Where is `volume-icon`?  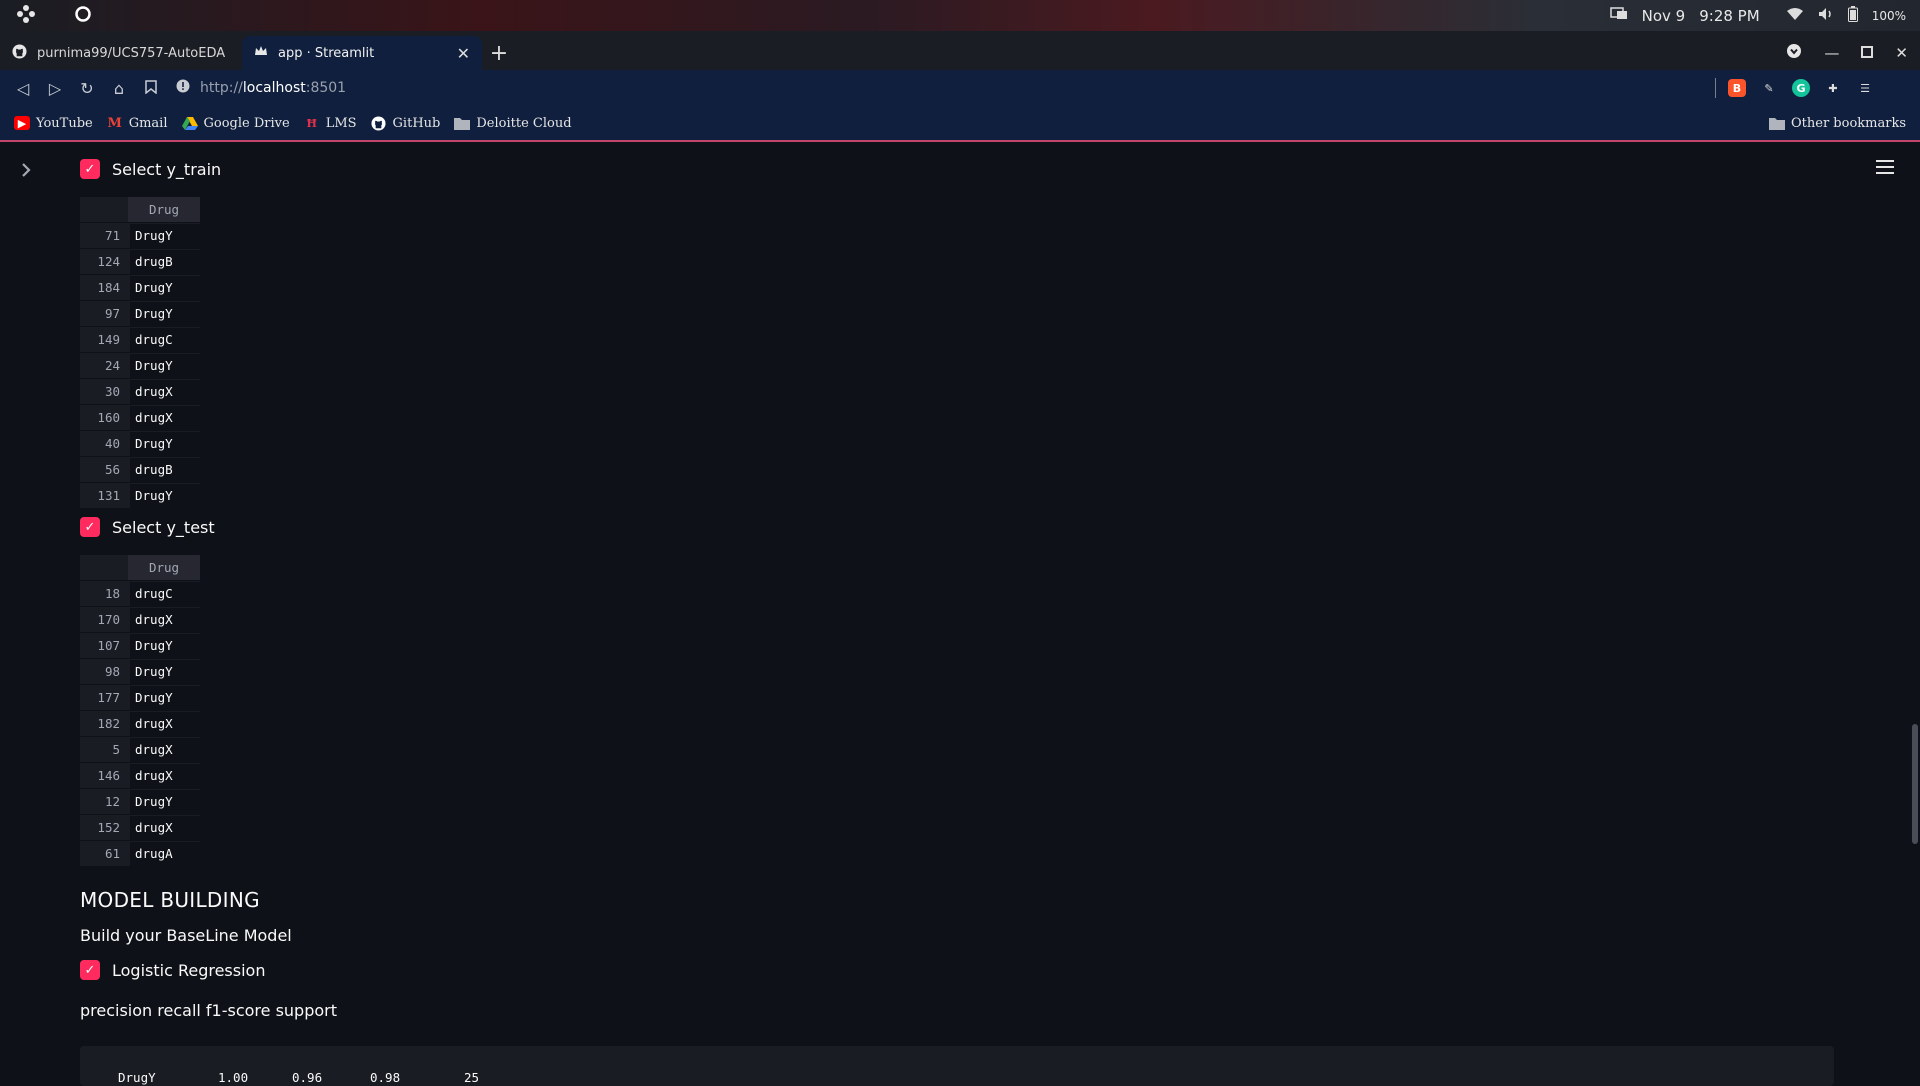
volume-icon is located at coordinates (1826, 16).